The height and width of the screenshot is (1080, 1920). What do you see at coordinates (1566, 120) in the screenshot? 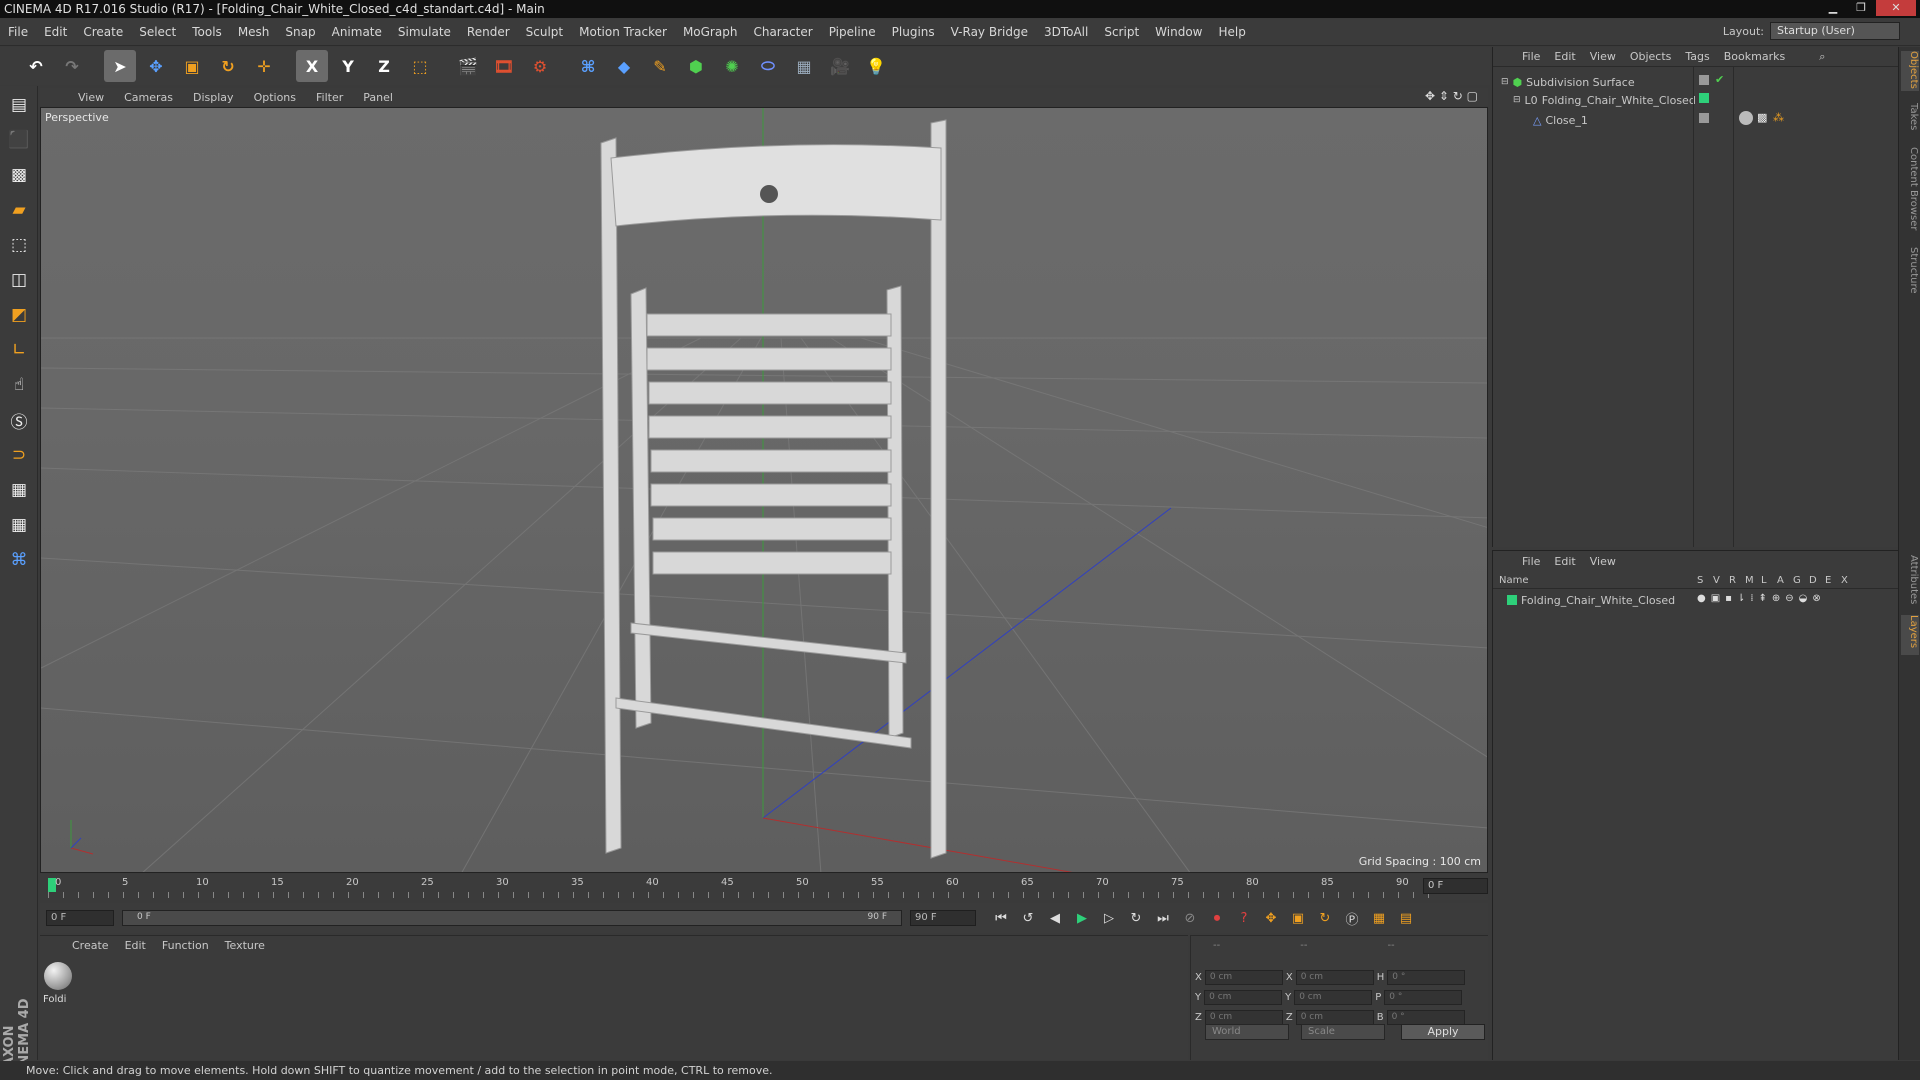
I see `object-name: Close_1` at bounding box center [1566, 120].